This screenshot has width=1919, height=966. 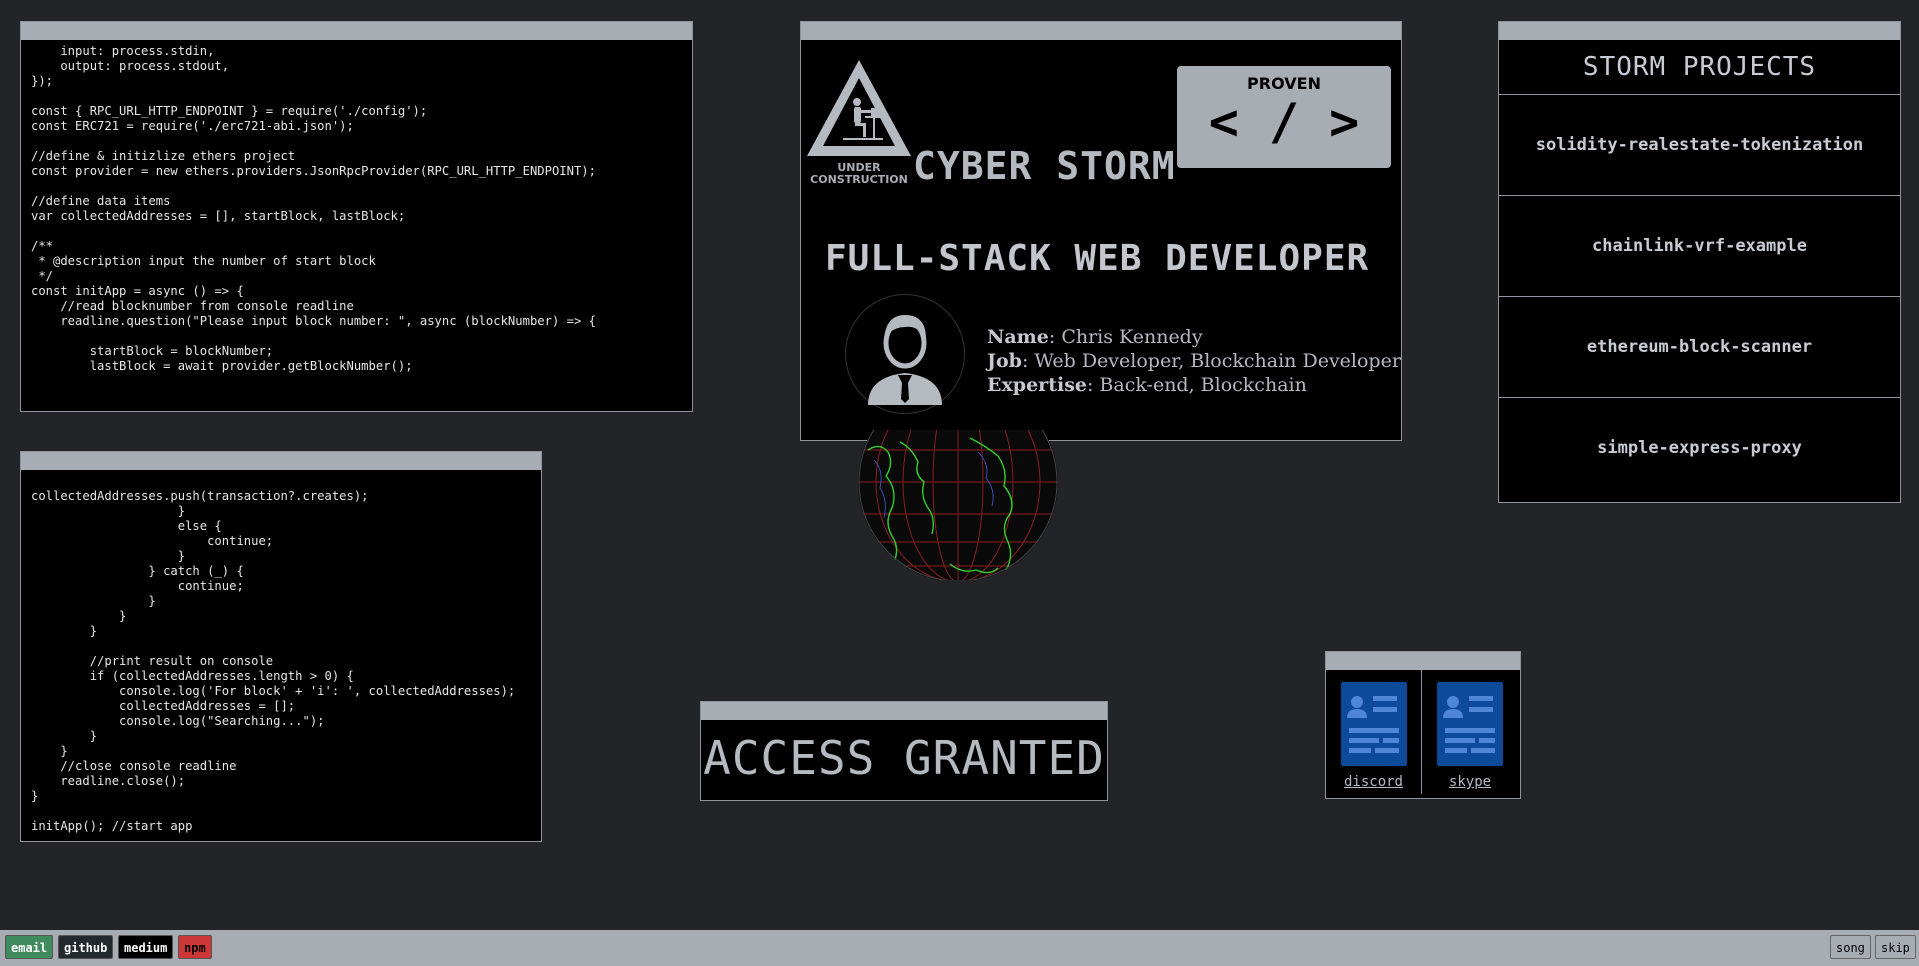 What do you see at coordinates (195, 947) in the screenshot?
I see `npm-button: npm` at bounding box center [195, 947].